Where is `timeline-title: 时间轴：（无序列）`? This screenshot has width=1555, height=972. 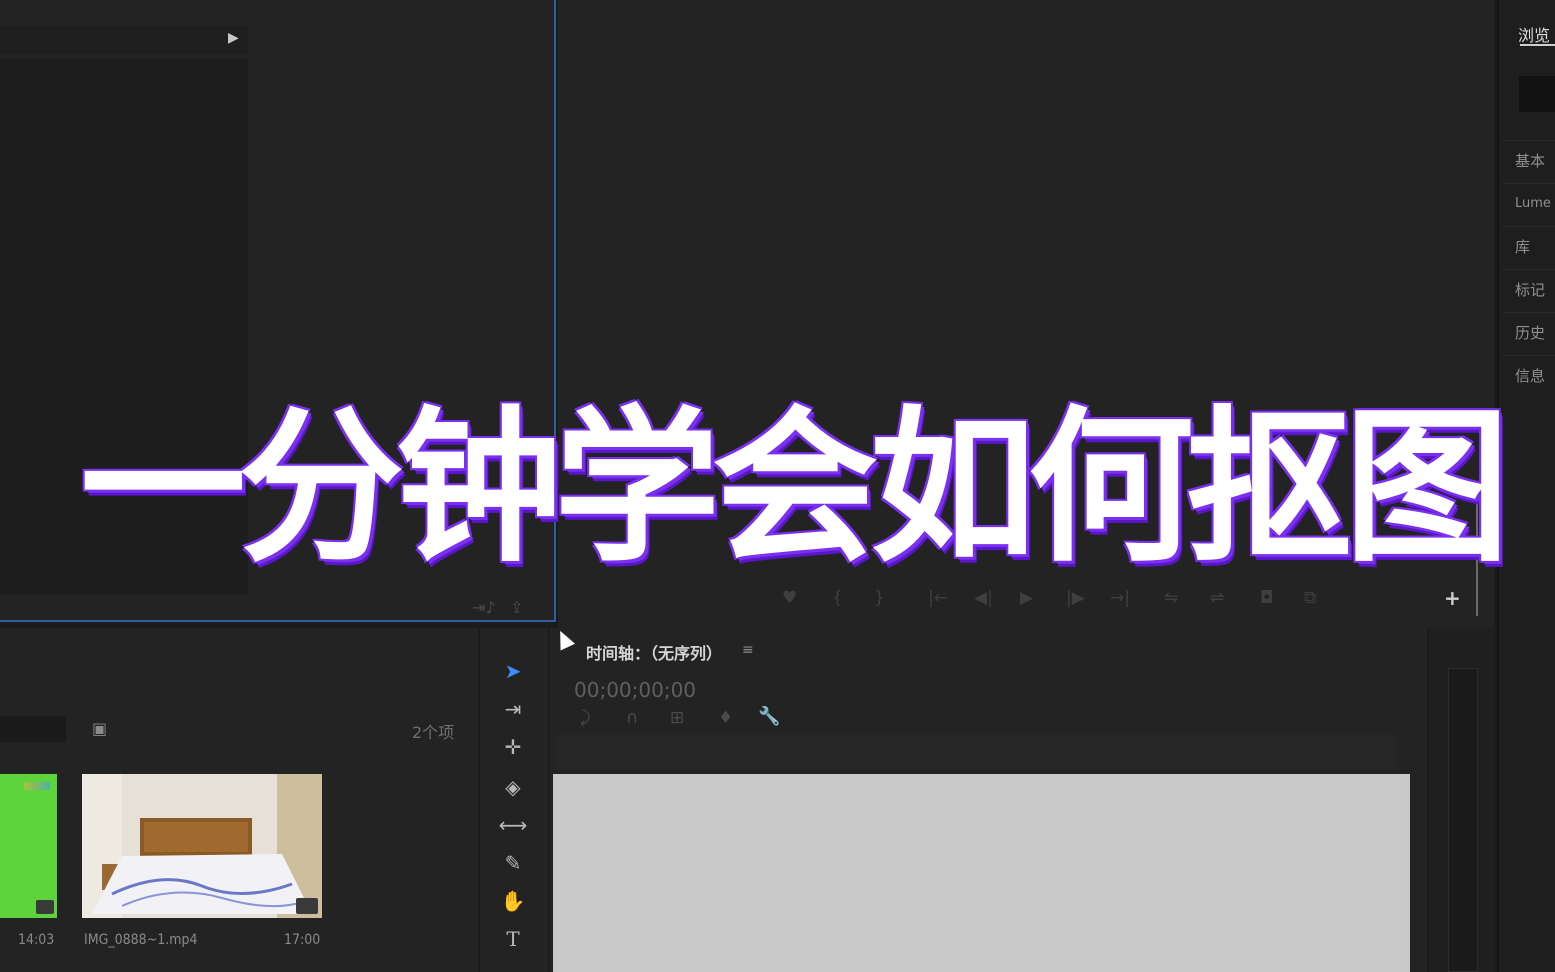 timeline-title: 时间轴：（无序列） is located at coordinates (654, 653).